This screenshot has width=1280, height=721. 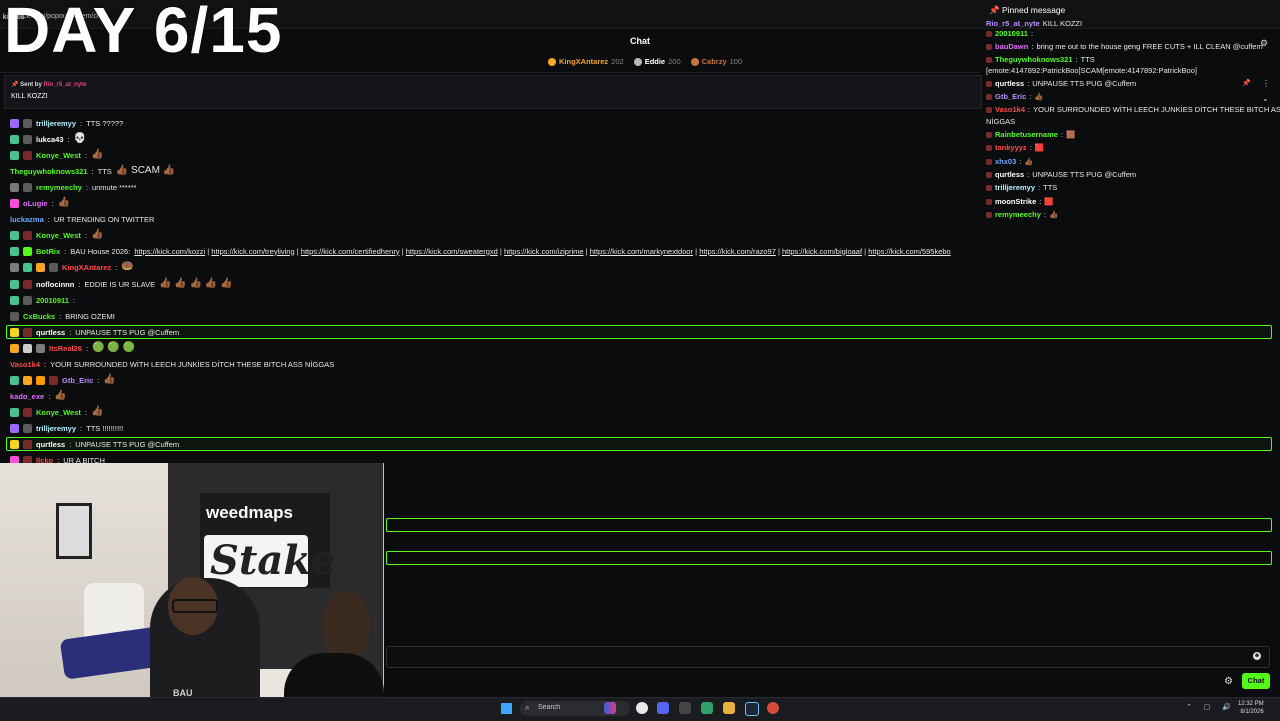 What do you see at coordinates (909, 251) in the screenshot?
I see `chat-link: https://kick.com/595kebo` at bounding box center [909, 251].